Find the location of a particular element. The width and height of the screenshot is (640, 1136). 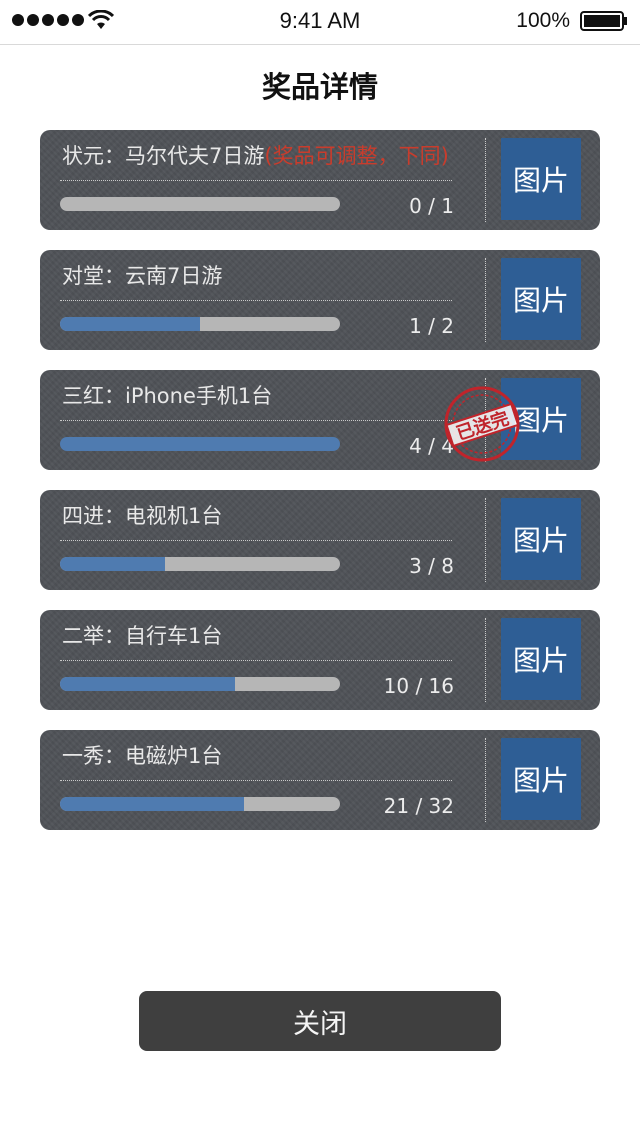

prize-title: 四进：电视机1台 is located at coordinates (142, 515).